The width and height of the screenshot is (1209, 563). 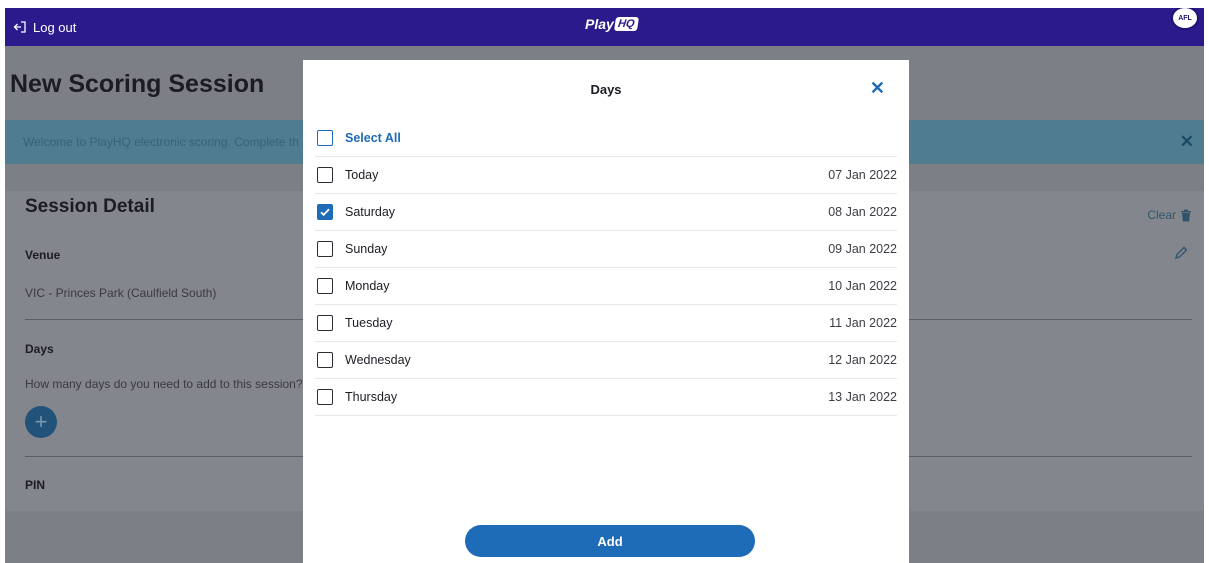 I want to click on pin-label: PIN, so click(x=35, y=485).